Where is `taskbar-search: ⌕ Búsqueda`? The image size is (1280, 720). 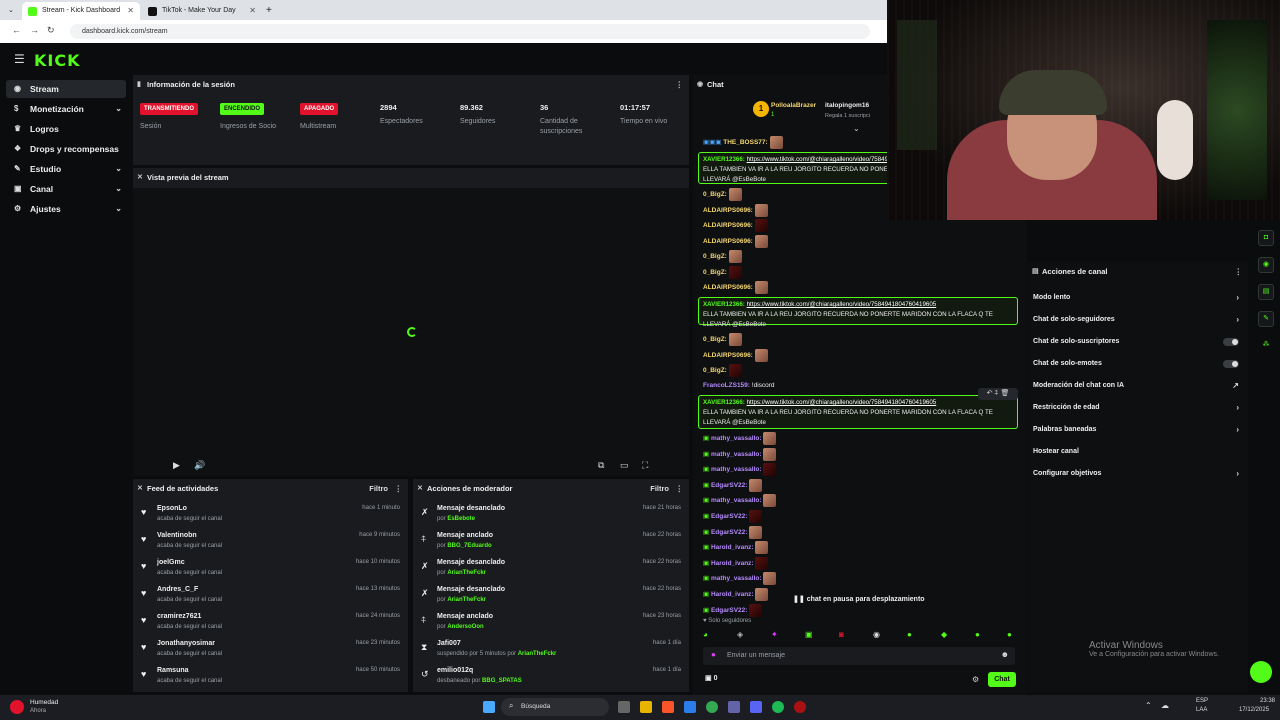
taskbar-search: ⌕ Búsqueda is located at coordinates (555, 707).